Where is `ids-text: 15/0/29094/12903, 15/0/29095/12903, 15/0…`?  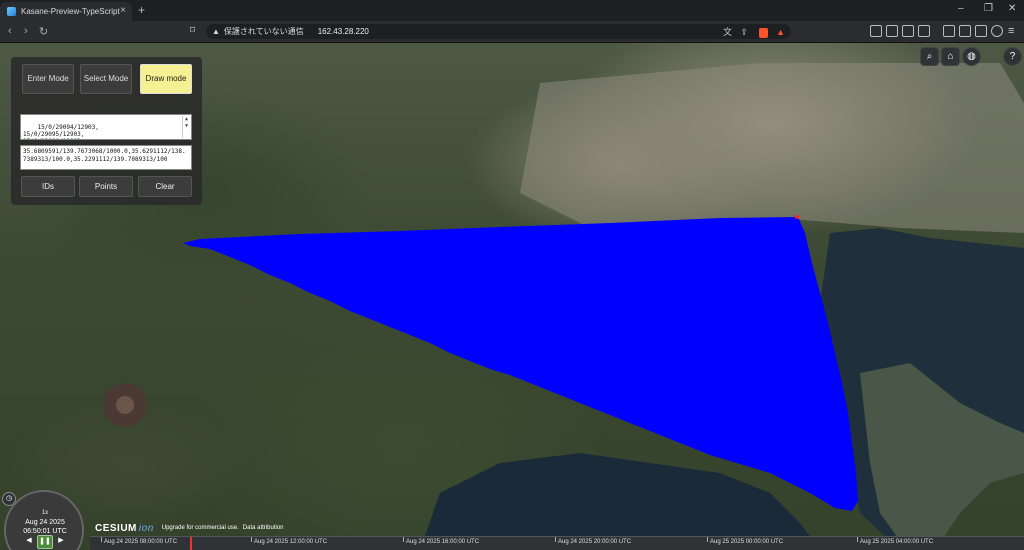 ids-text: 15/0/29094/12903, 15/0/29095/12903, 15/0… is located at coordinates (61, 131).